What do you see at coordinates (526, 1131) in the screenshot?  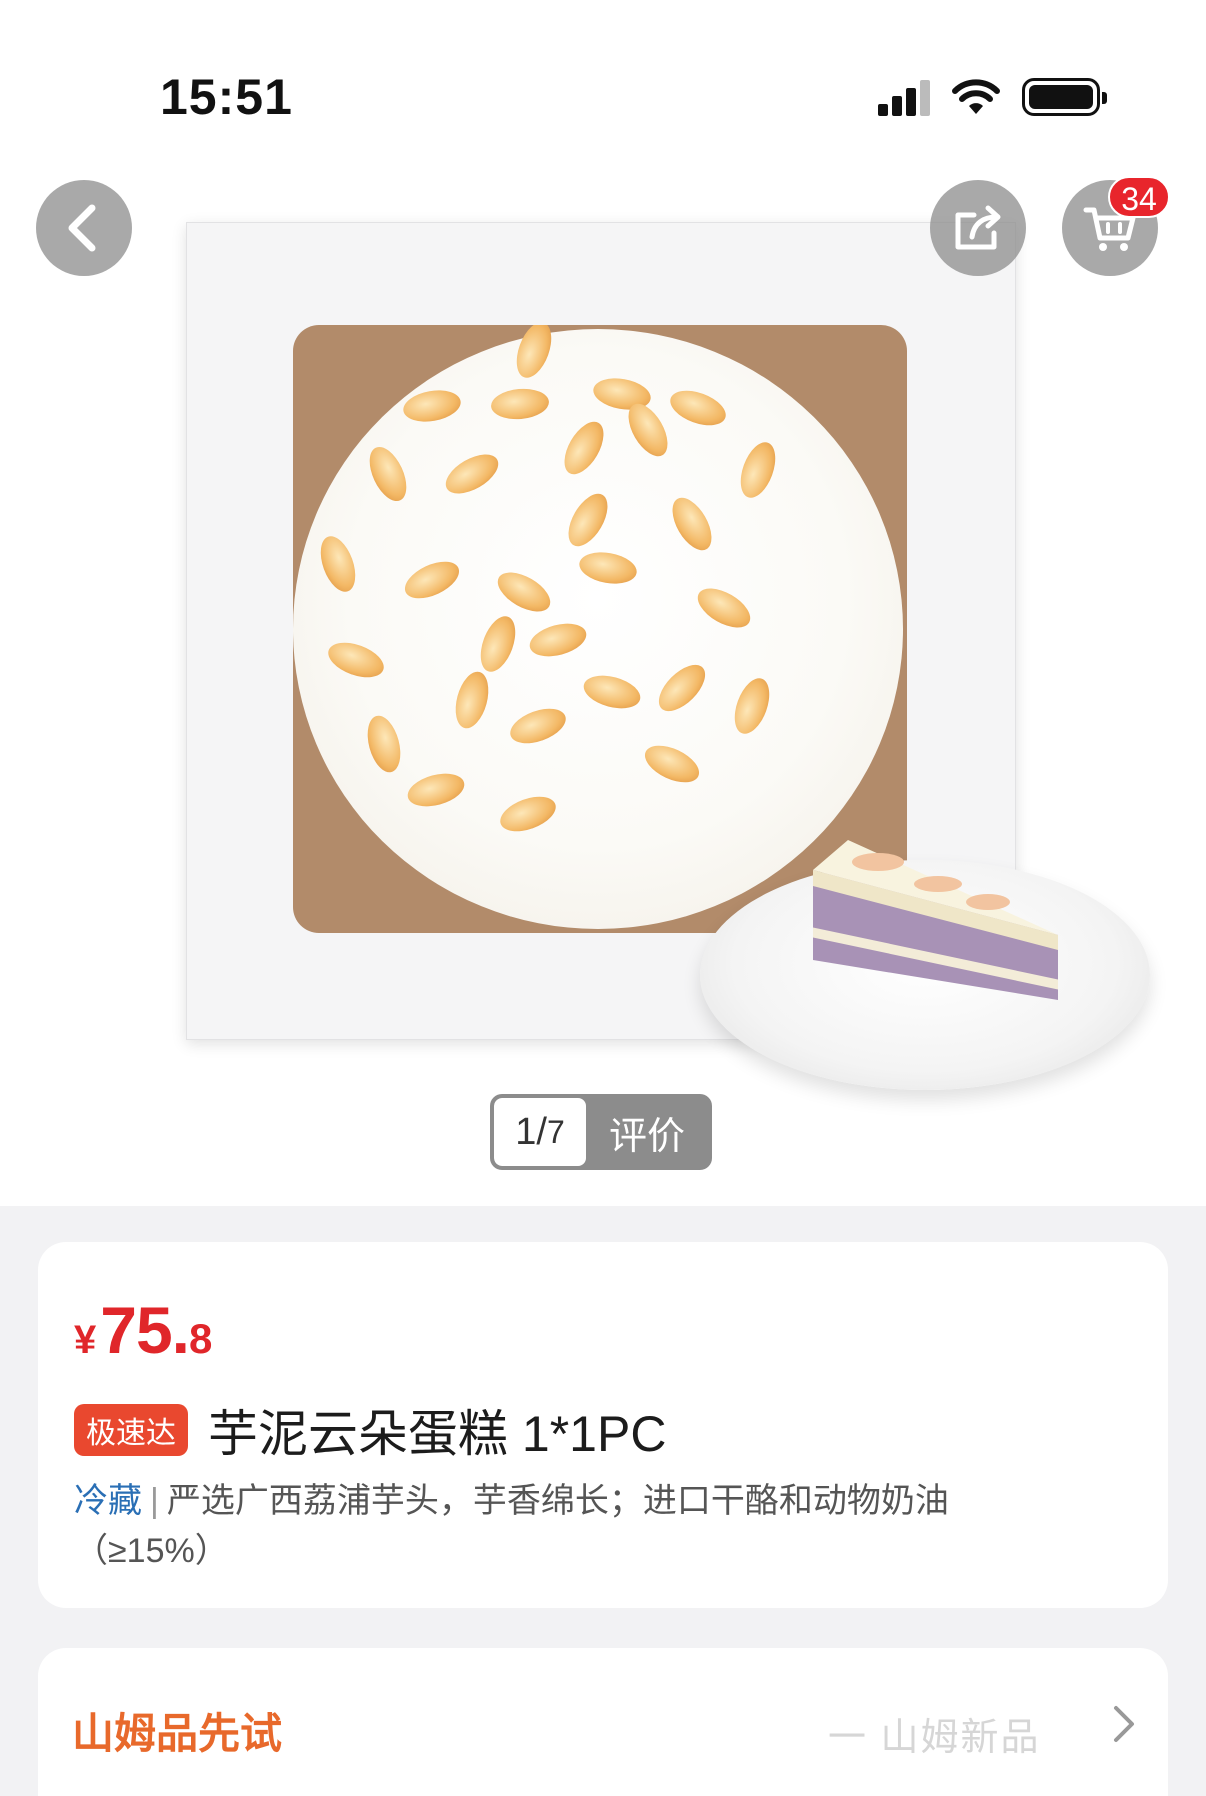 I see `image-counter-current: 1` at bounding box center [526, 1131].